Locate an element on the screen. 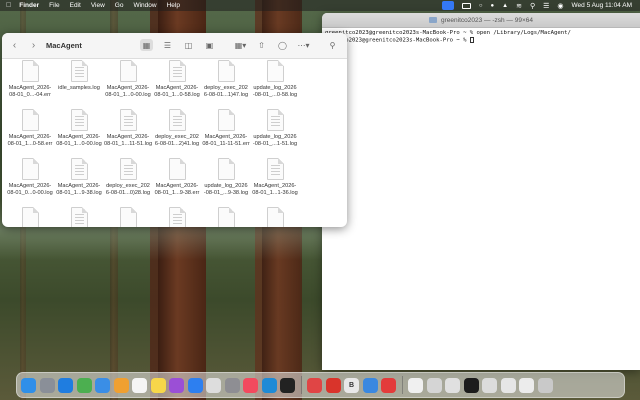  file-name: update_log_2026 -08-01_...1-51.log is located at coordinates (275, 141).